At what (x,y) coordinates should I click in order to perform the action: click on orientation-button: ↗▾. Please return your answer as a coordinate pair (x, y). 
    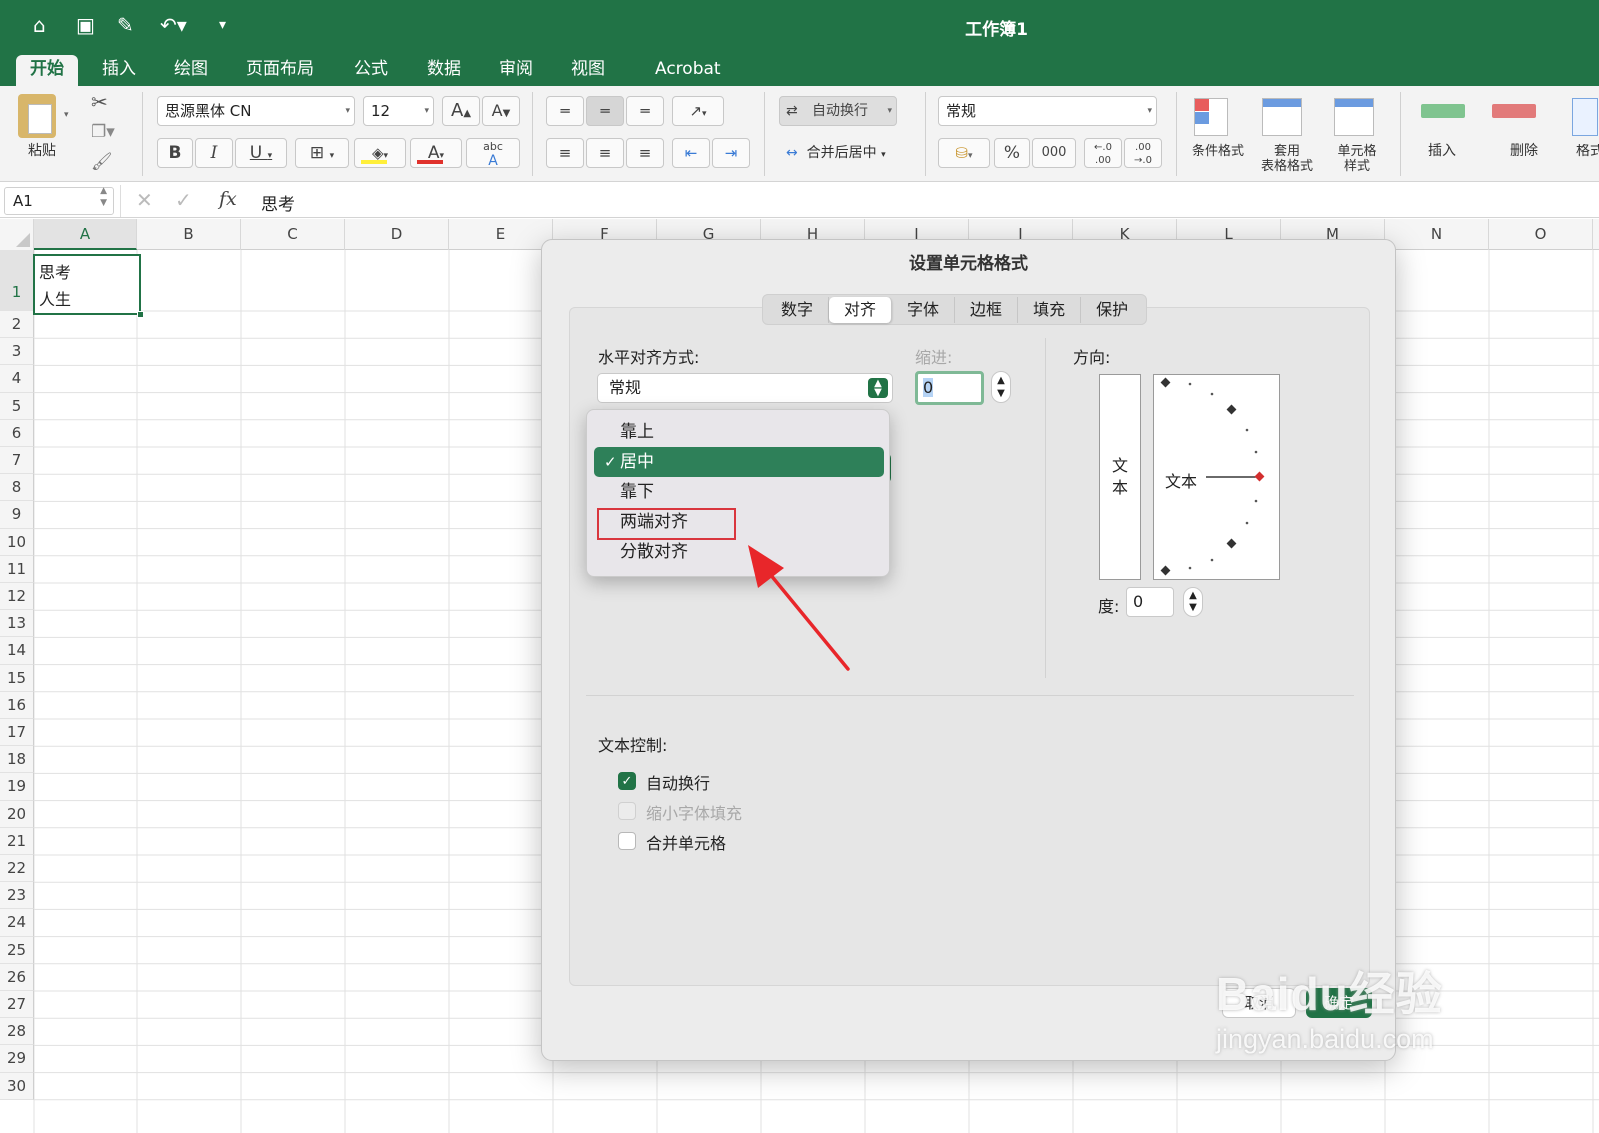
    Looking at the image, I should click on (698, 111).